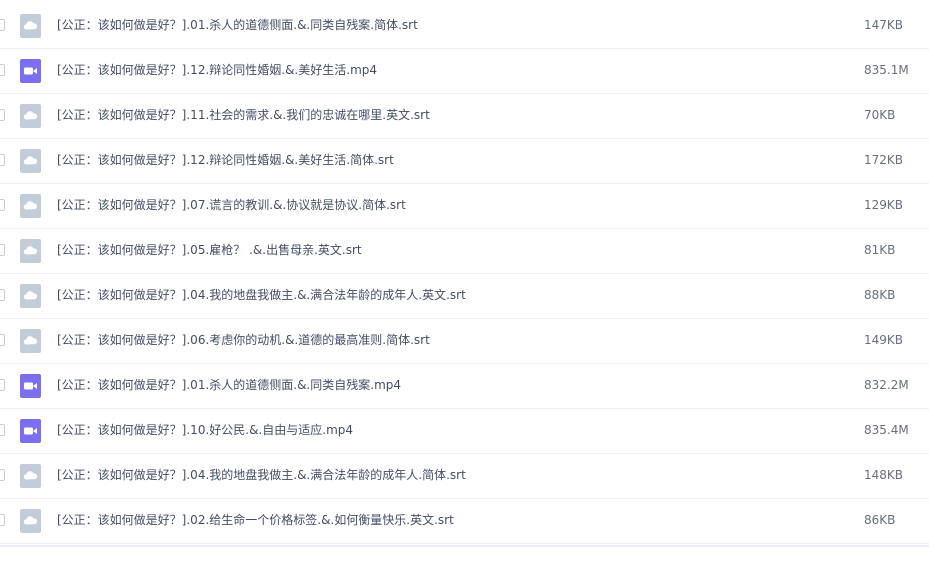  I want to click on file-size: 832.2M, so click(886, 385).